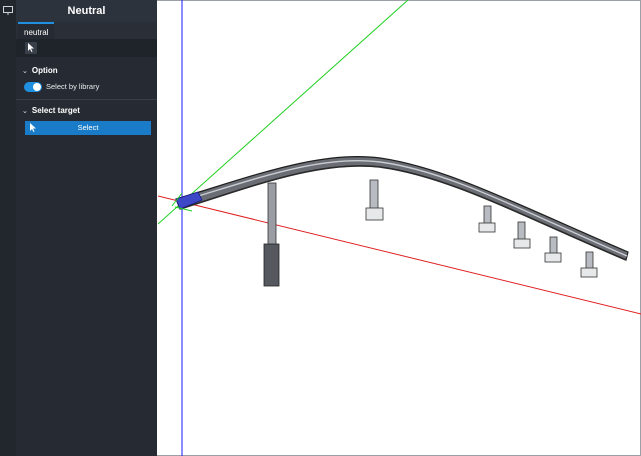  What do you see at coordinates (86, 48) in the screenshot?
I see `tool-row` at bounding box center [86, 48].